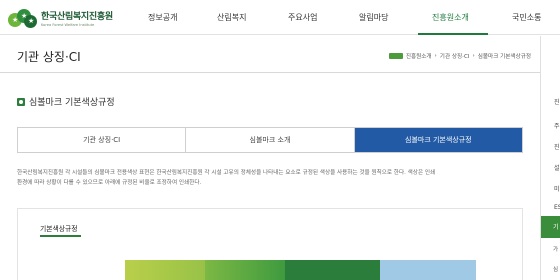 The height and width of the screenshot is (280, 560). Describe the element at coordinates (302, 17) in the screenshot. I see `nav-item-business: 주요사업` at that location.